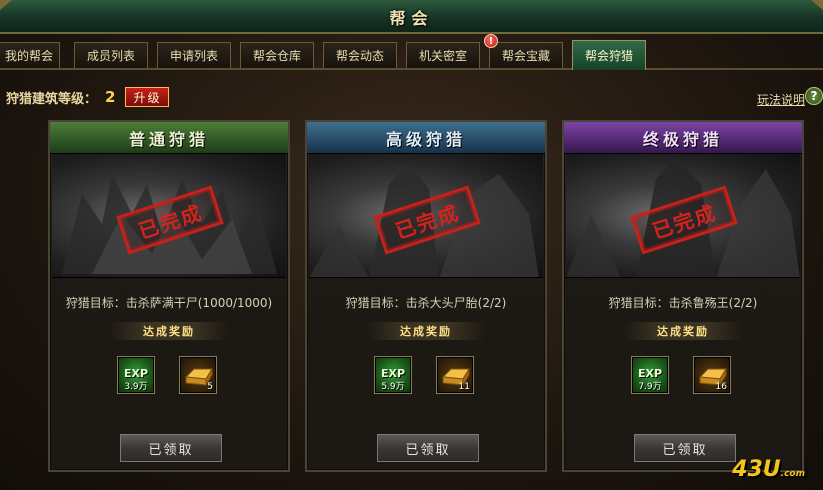 This screenshot has width=823, height=490. Describe the element at coordinates (814, 96) in the screenshot. I see `help-icon: ?` at that location.